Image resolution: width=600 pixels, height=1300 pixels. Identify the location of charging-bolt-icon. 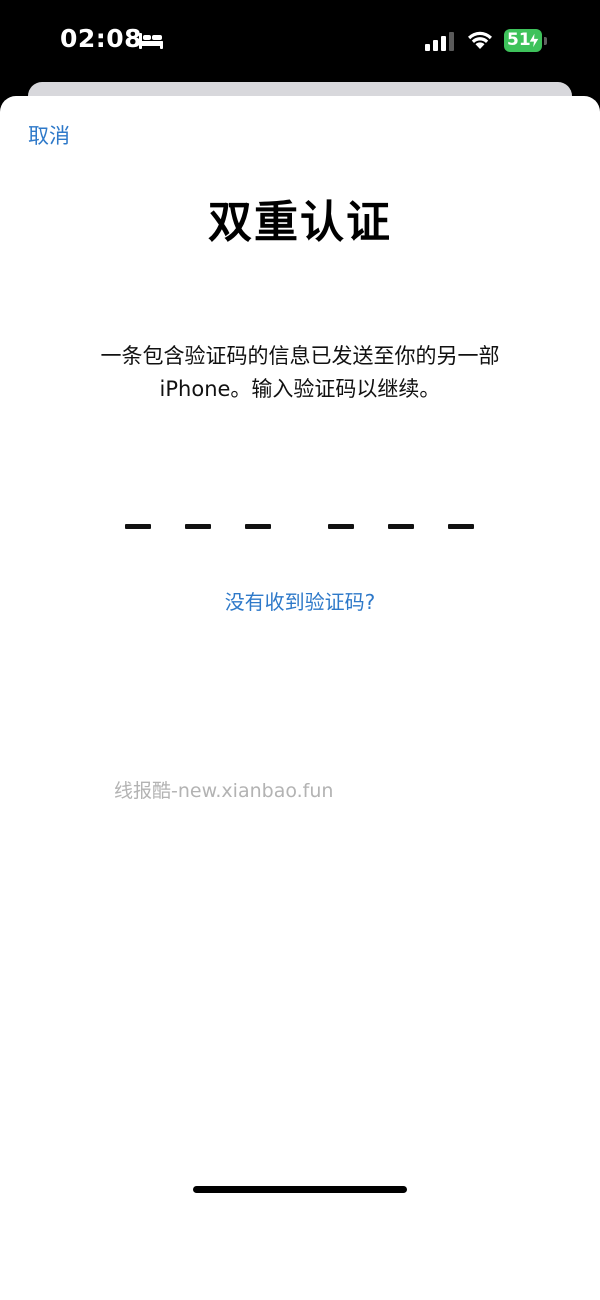
(534, 40).